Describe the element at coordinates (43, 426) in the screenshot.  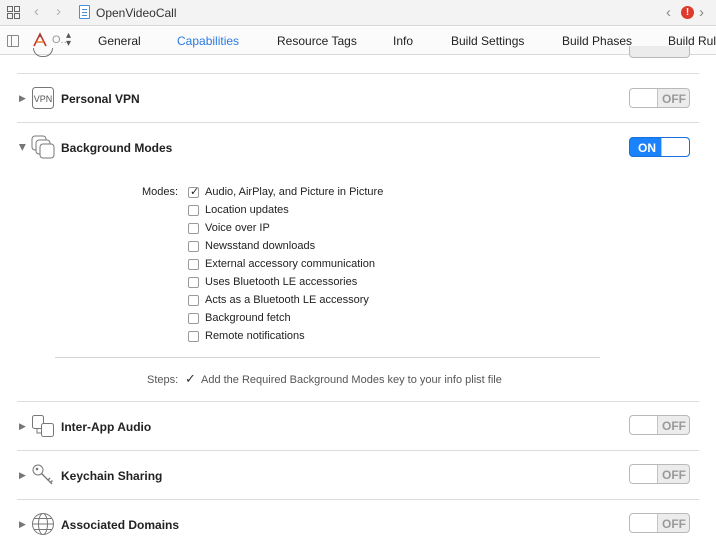
I see `inter-app-audio-icon` at that location.